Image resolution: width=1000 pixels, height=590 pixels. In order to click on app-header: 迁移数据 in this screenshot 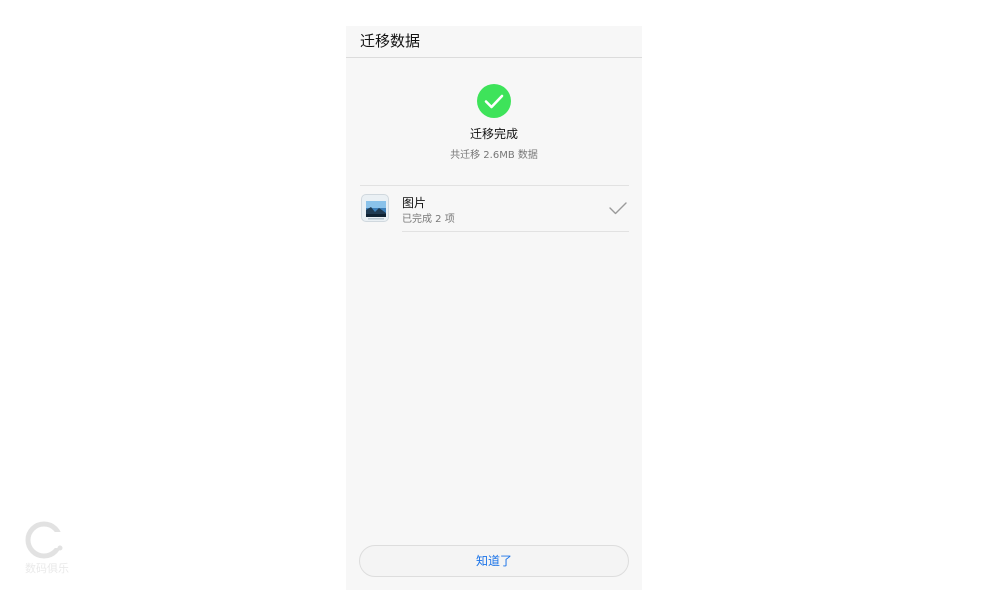, I will do `click(494, 42)`.